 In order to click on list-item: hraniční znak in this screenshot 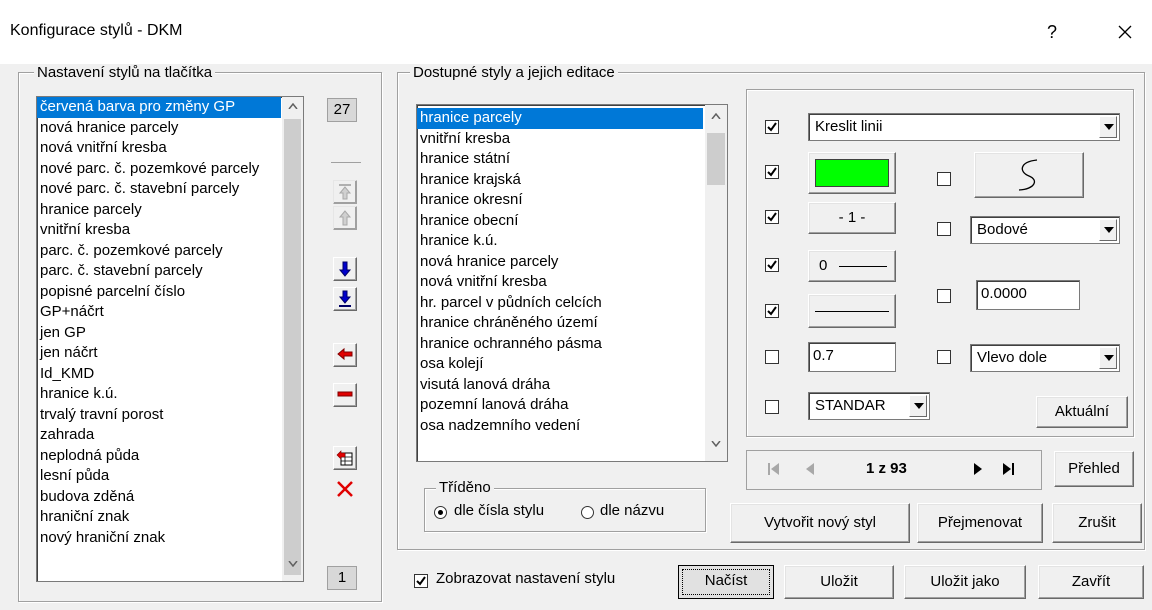, I will do `click(159, 517)`.